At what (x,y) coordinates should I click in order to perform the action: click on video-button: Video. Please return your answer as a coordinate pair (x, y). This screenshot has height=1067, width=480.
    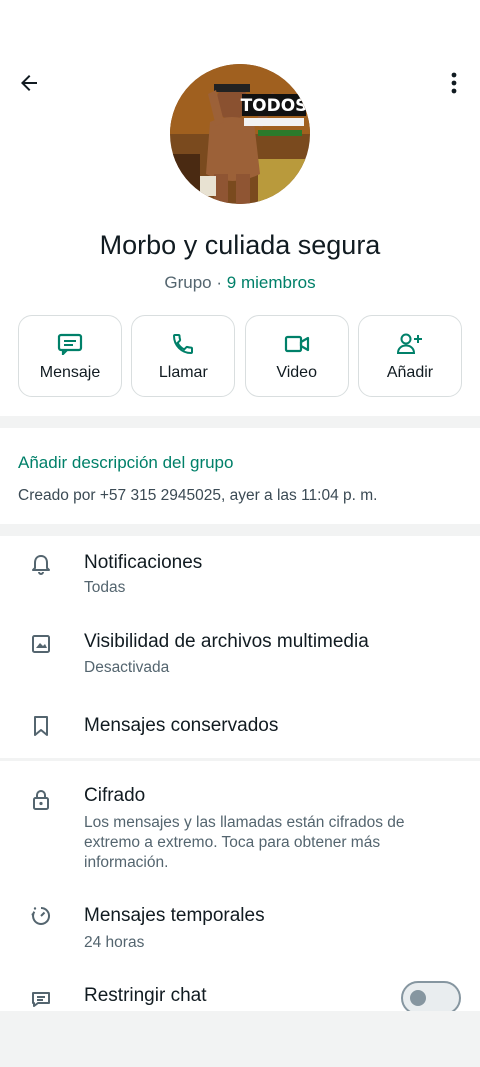
    Looking at the image, I should click on (296, 356).